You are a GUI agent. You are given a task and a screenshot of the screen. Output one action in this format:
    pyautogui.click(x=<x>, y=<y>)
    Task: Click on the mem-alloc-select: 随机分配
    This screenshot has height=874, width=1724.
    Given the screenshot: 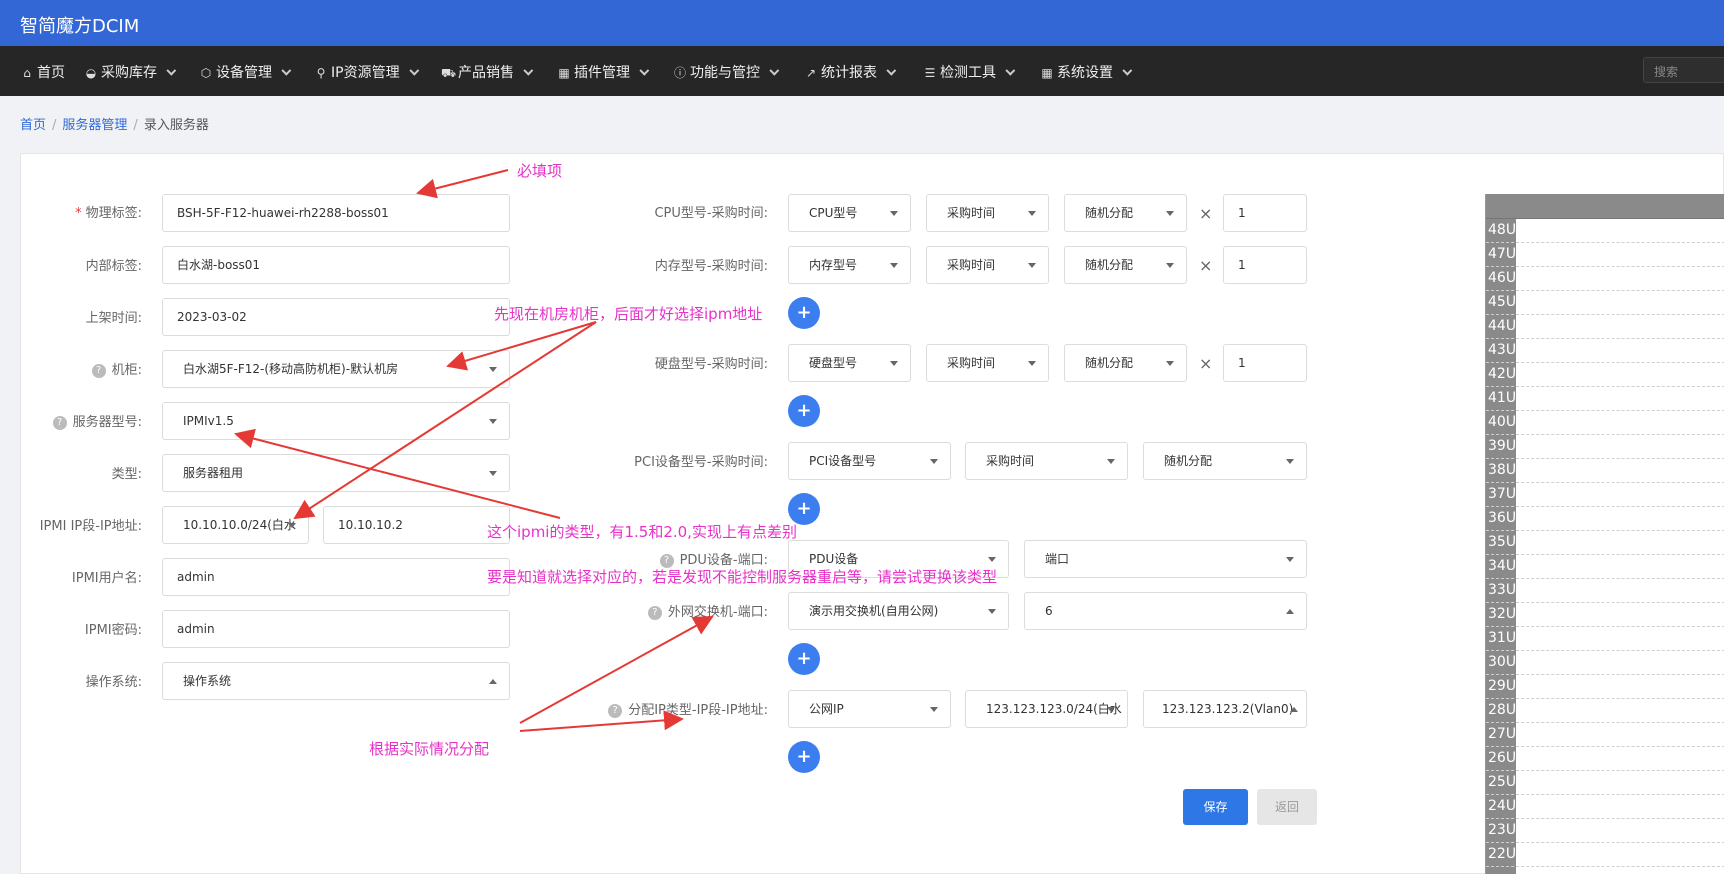 What is the action you would take?
    pyautogui.click(x=1125, y=265)
    